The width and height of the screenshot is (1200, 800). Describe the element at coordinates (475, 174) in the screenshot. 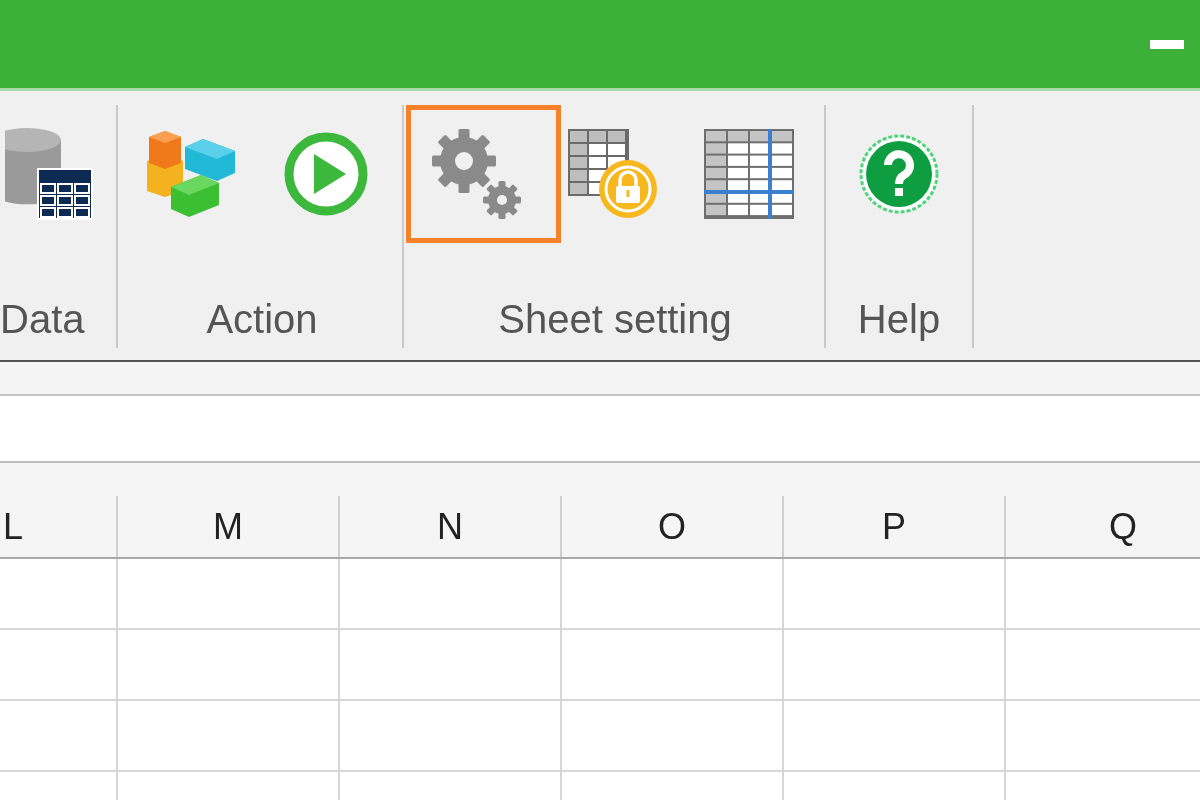

I see `gears-icon` at that location.